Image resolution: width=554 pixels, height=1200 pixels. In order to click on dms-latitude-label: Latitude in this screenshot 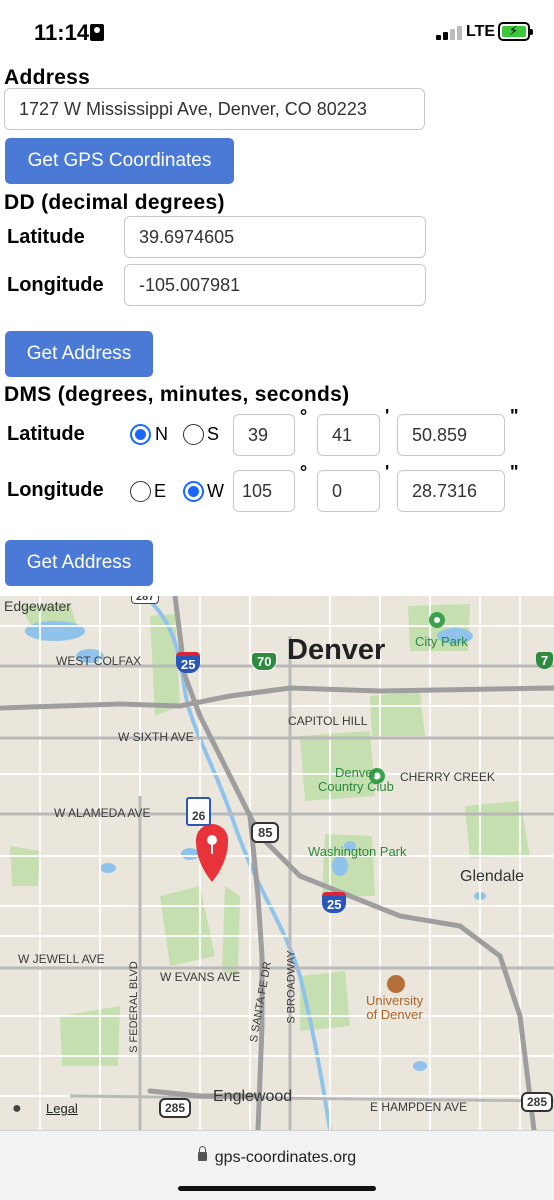, I will do `click(46, 434)`.